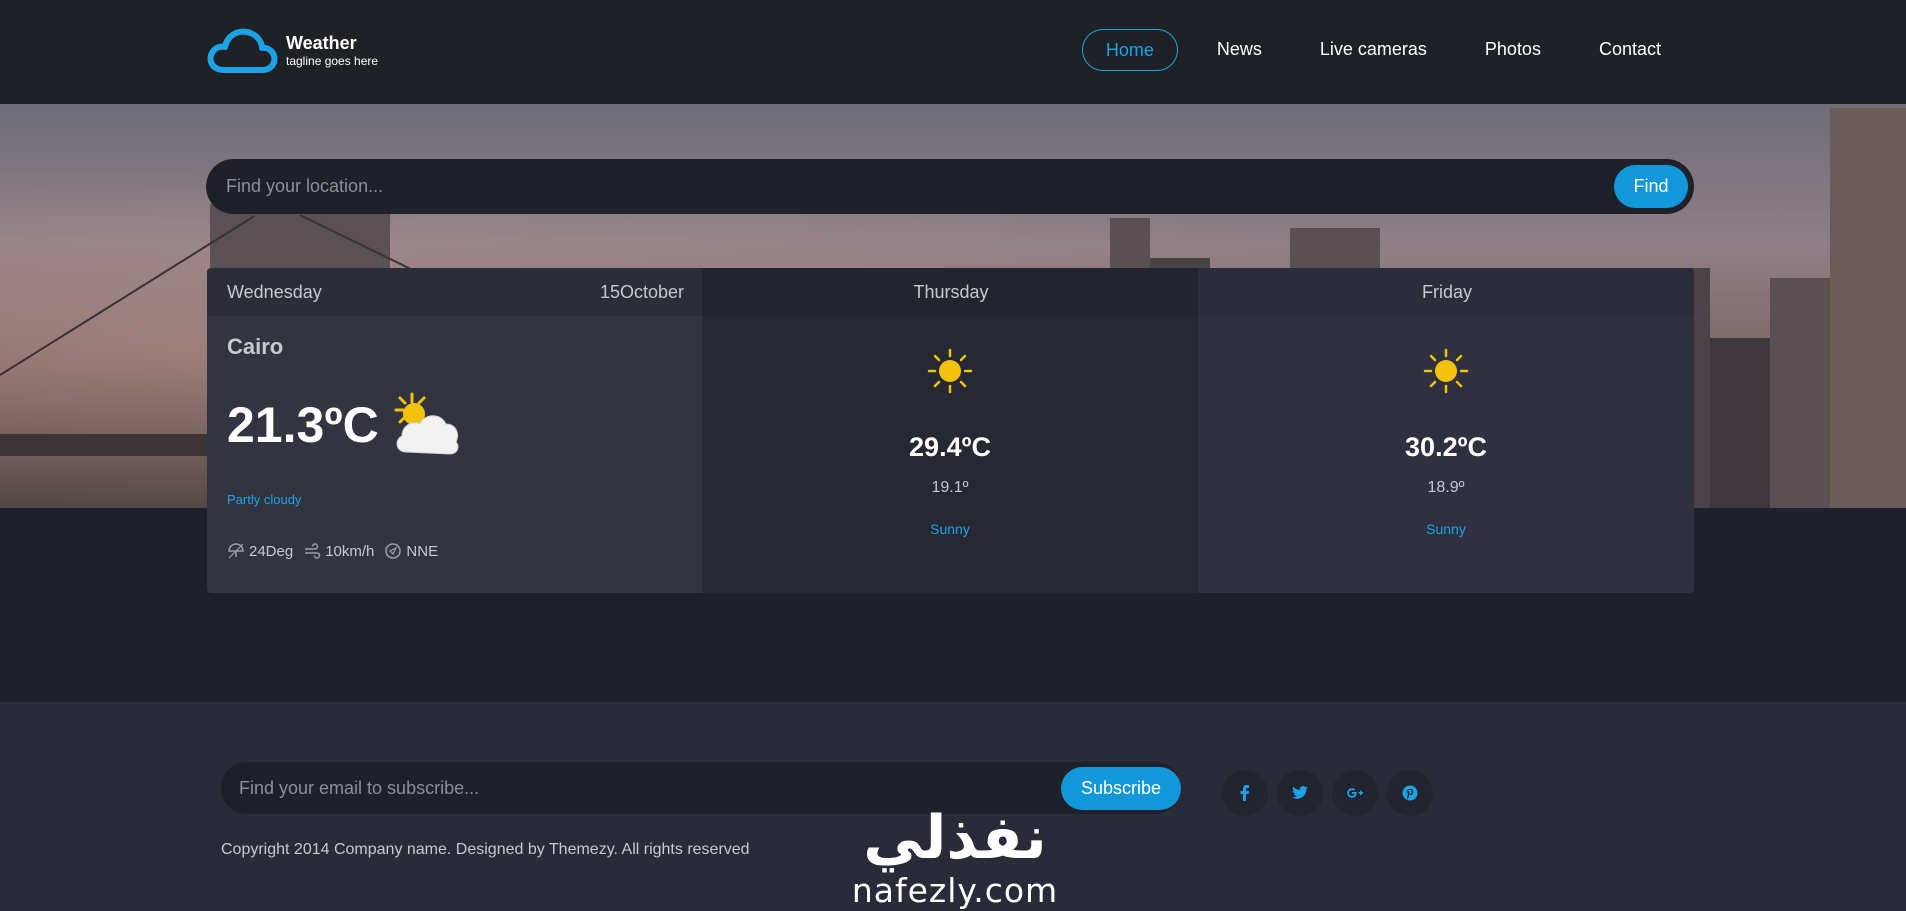  Describe the element at coordinates (1300, 793) in the screenshot. I see `twitter-icon` at that location.